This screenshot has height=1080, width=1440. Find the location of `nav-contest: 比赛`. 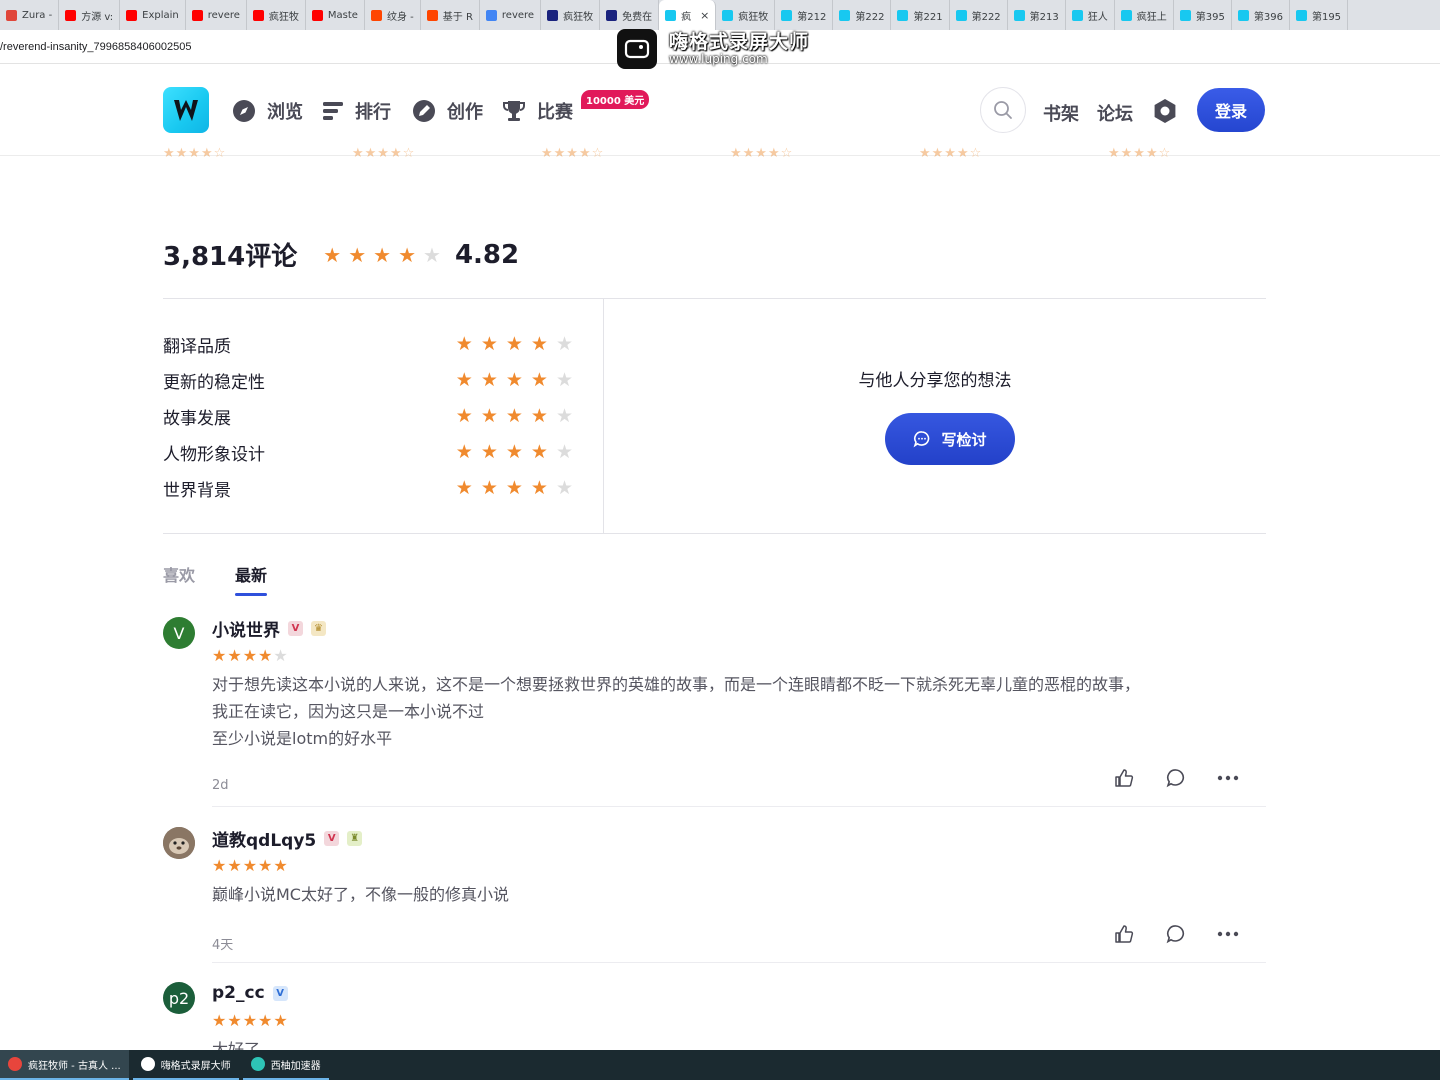

nav-contest: 比赛 is located at coordinates (537, 111).